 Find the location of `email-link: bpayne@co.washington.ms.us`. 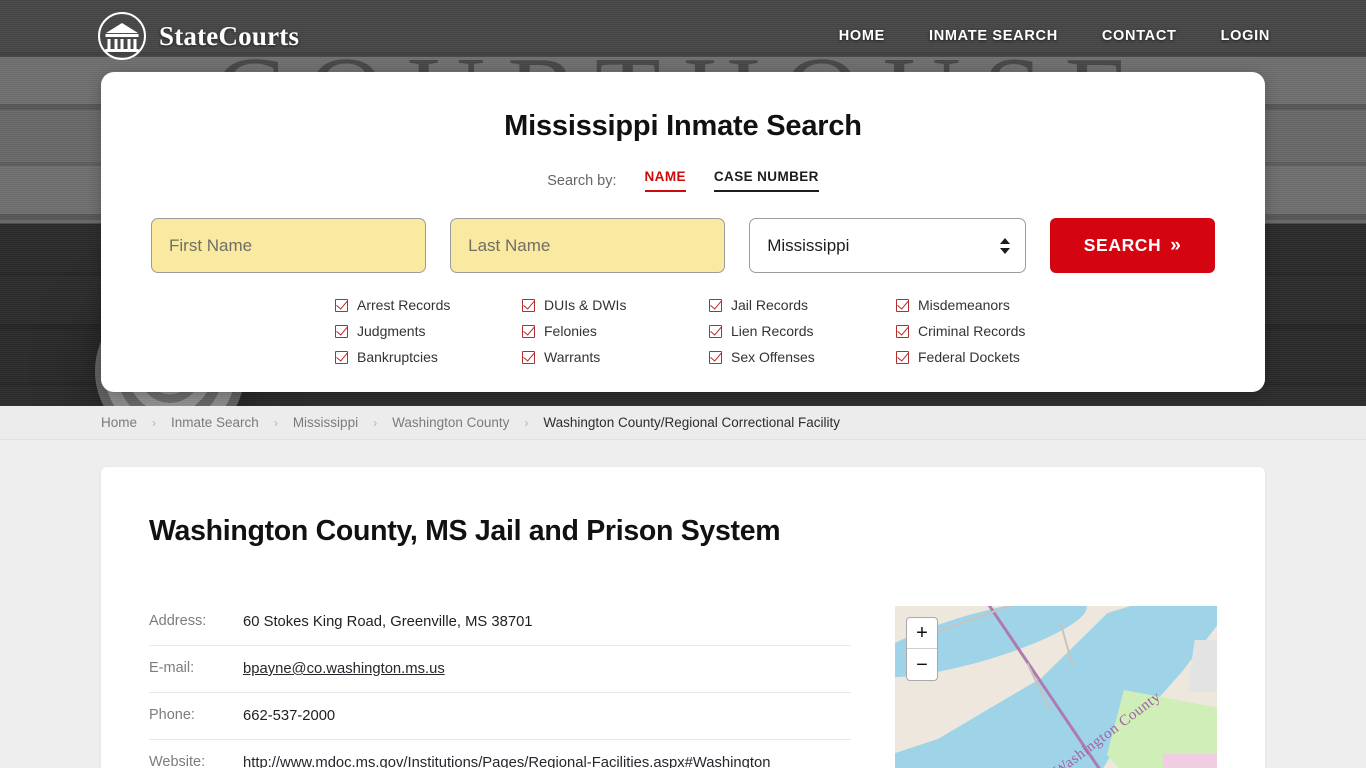

email-link: bpayne@co.washington.ms.us is located at coordinates (344, 669).